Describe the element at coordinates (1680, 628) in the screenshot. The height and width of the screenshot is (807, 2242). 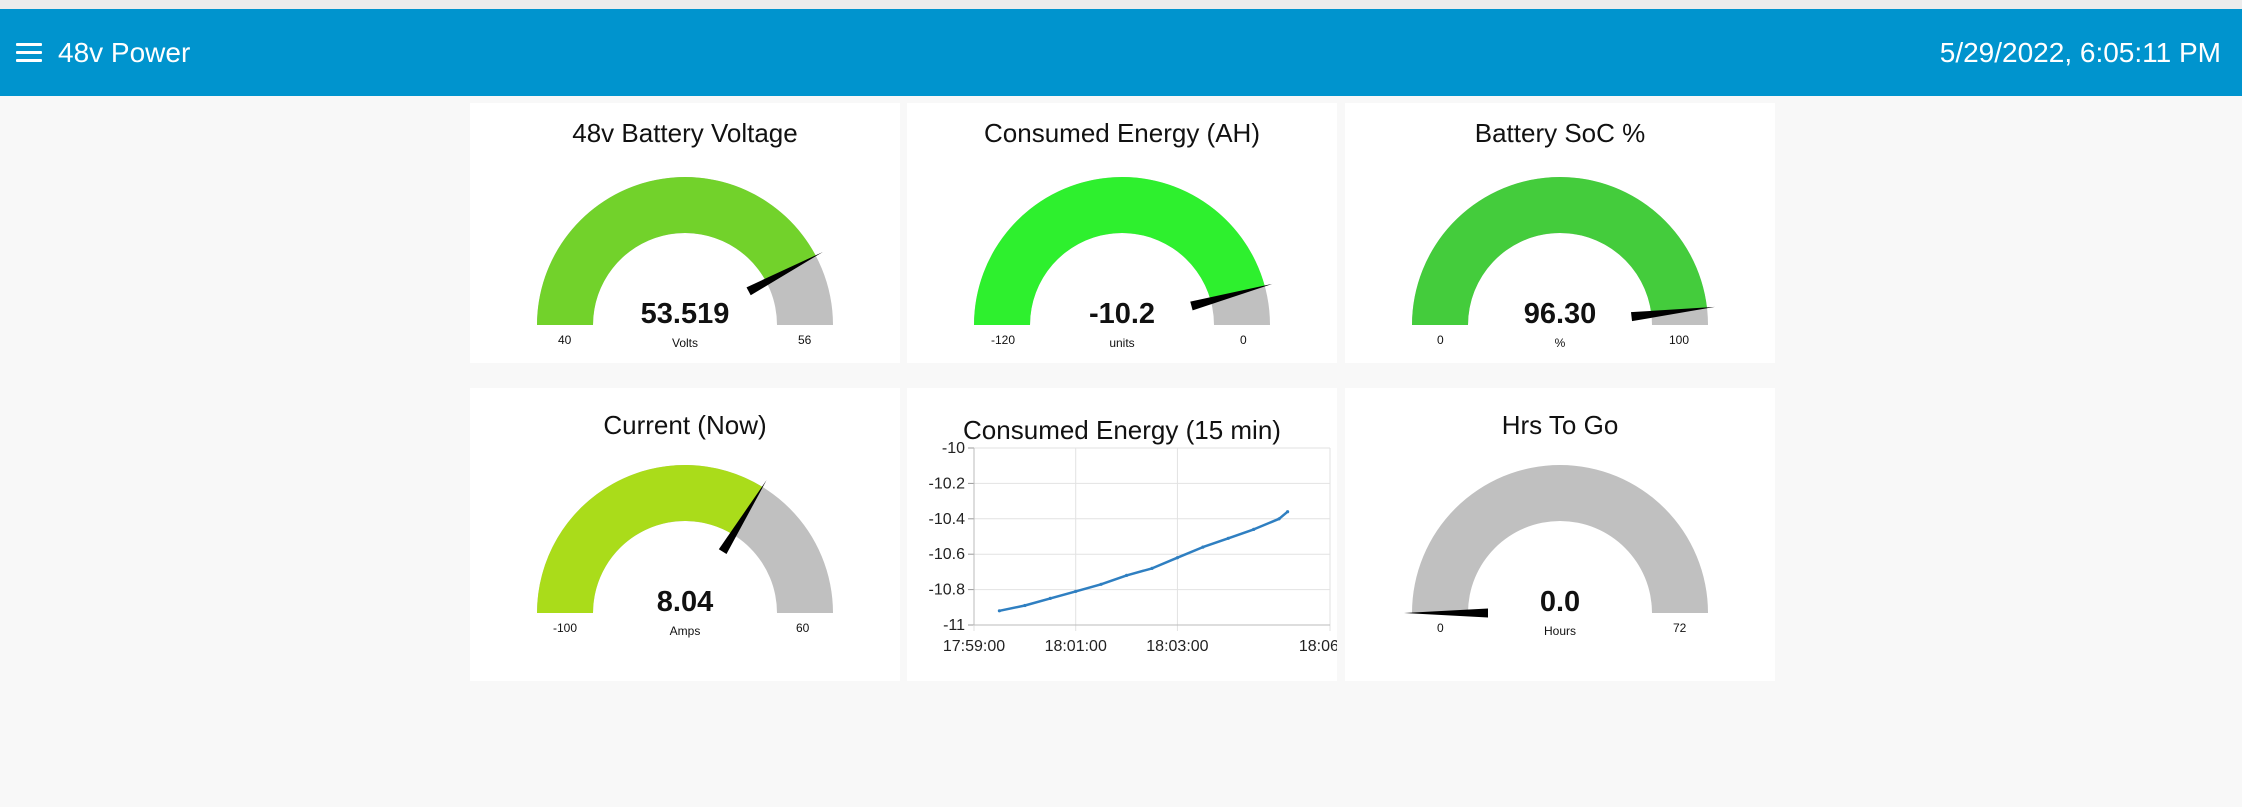
I see `hours-to-go-max-label: 72` at that location.